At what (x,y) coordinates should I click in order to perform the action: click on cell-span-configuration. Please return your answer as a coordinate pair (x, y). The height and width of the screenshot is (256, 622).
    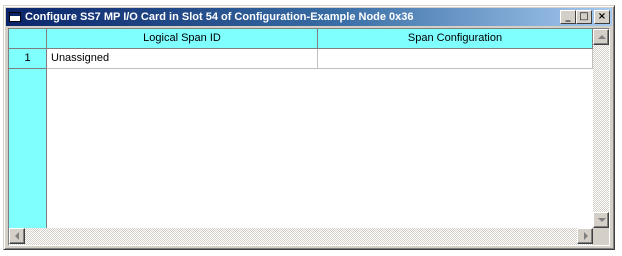
    Looking at the image, I should click on (455, 59).